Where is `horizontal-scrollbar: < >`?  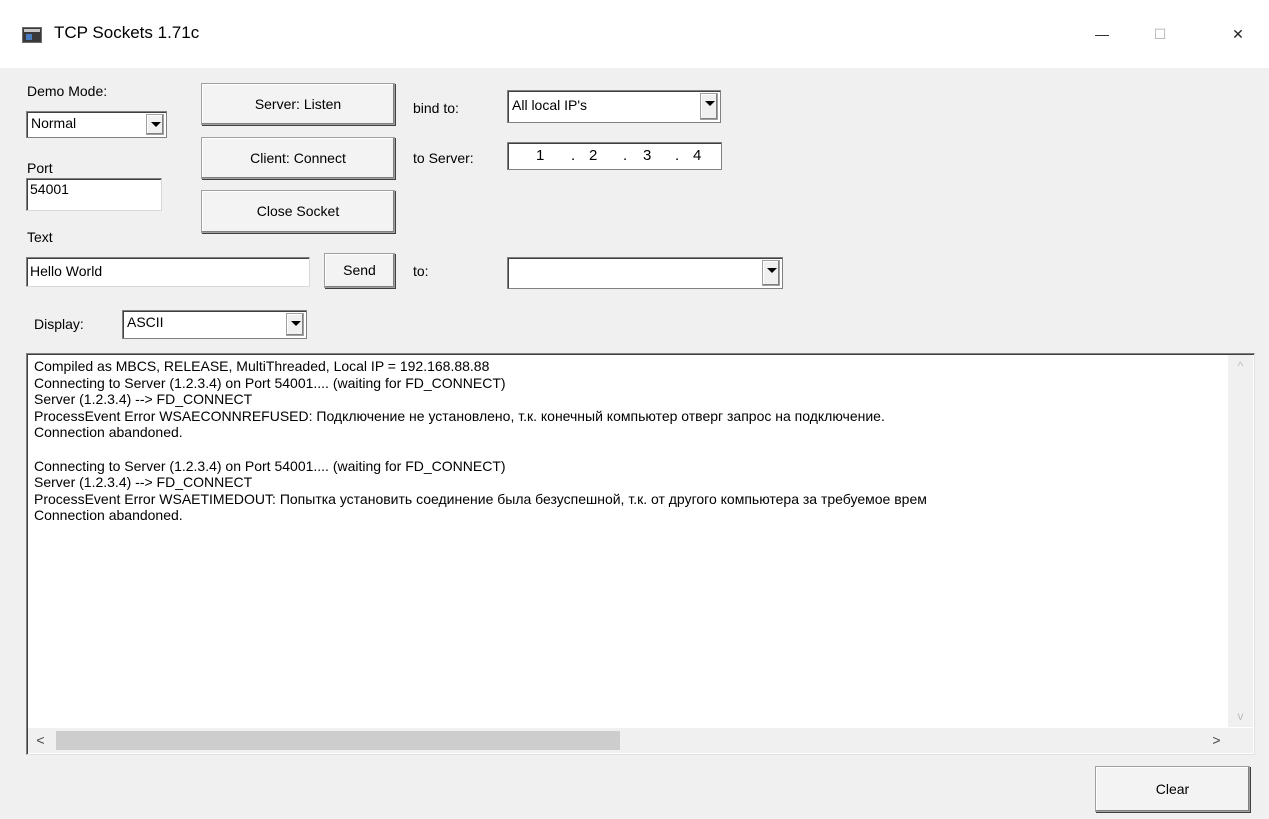
horizontal-scrollbar: < > is located at coordinates (628, 740).